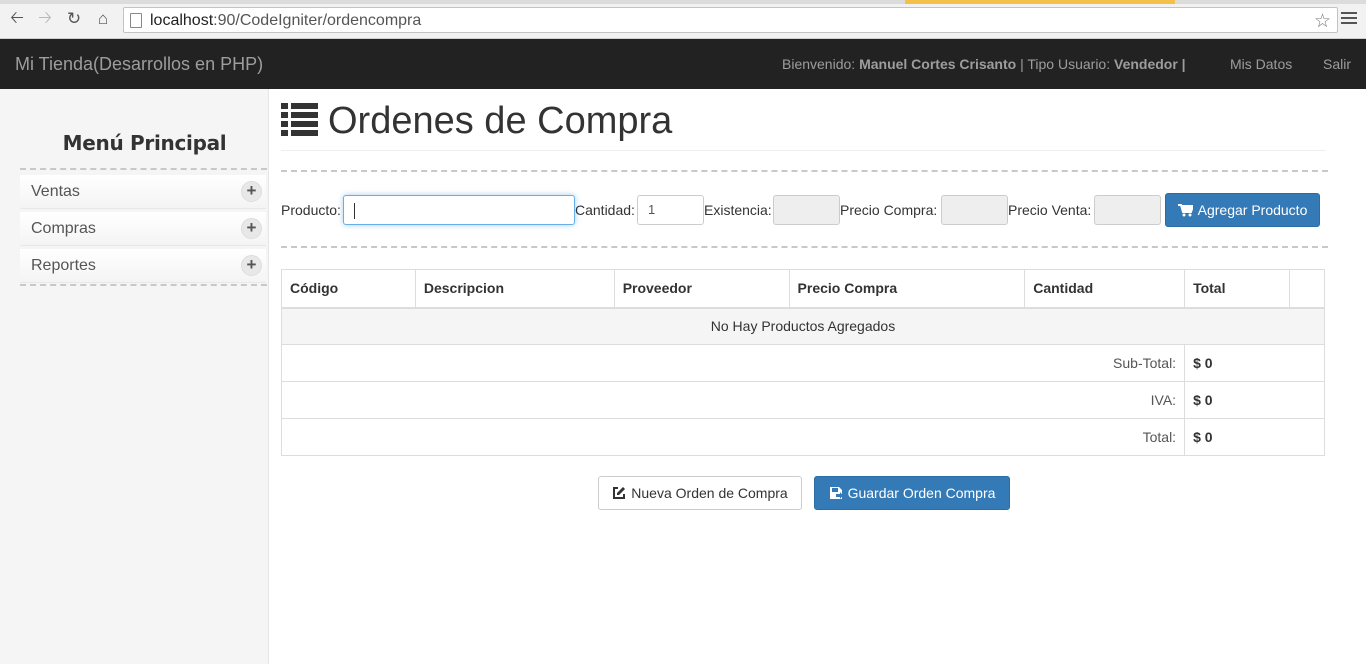 This screenshot has width=1366, height=664. I want to click on nav-link-mis-datos: Mis Datos, so click(1261, 64).